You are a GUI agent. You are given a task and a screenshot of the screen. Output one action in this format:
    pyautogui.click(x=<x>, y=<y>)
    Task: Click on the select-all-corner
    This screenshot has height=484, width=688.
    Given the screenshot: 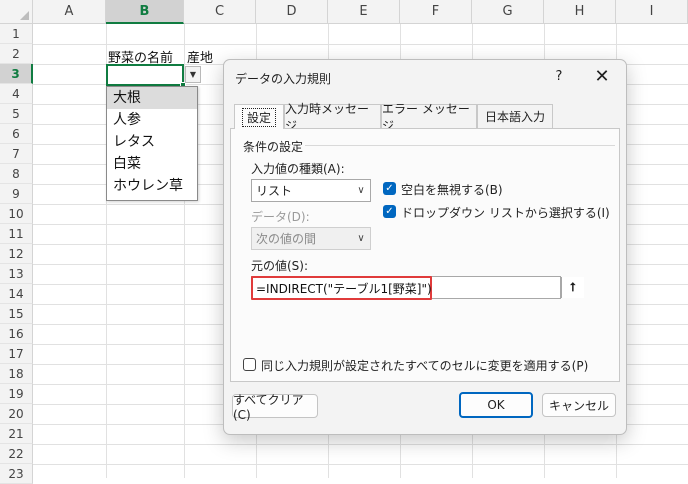 What is the action you would take?
    pyautogui.click(x=16, y=12)
    